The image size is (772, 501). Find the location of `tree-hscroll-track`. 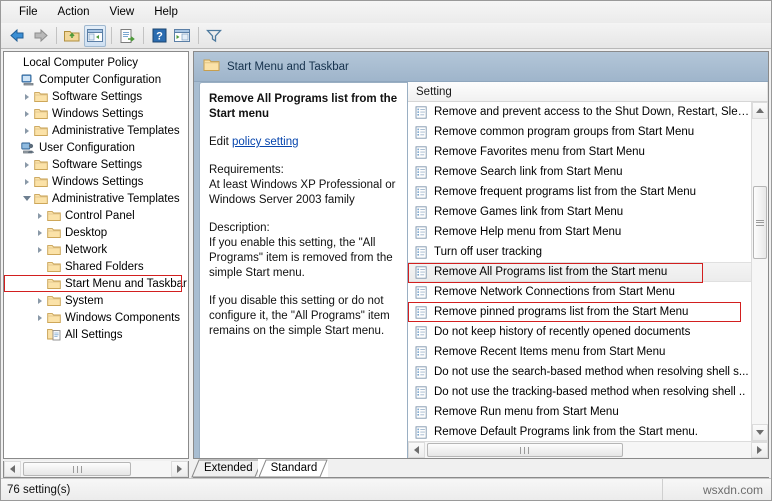

tree-hscroll-track is located at coordinates (96, 469).